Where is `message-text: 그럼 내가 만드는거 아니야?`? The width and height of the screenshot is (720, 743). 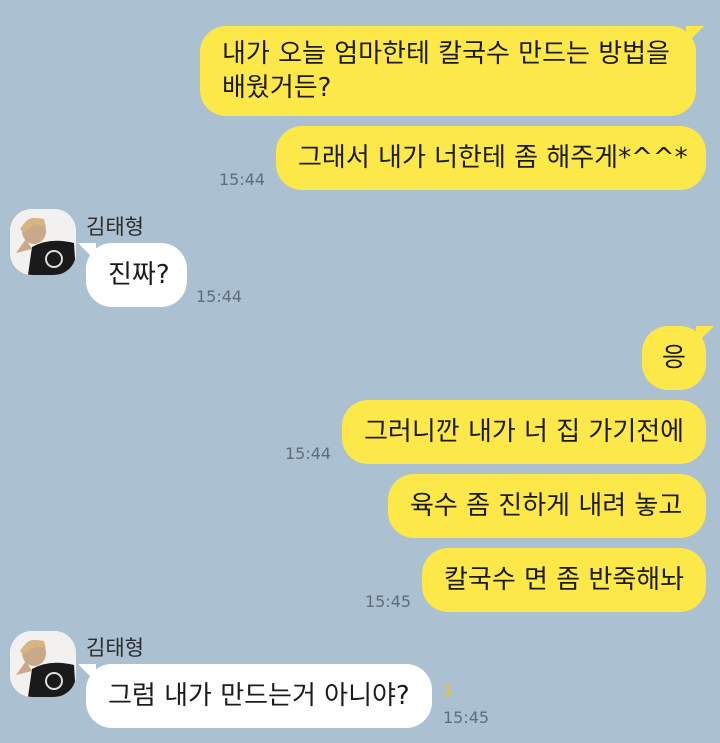
message-text: 그럼 내가 만드는거 아니야? is located at coordinates (259, 696).